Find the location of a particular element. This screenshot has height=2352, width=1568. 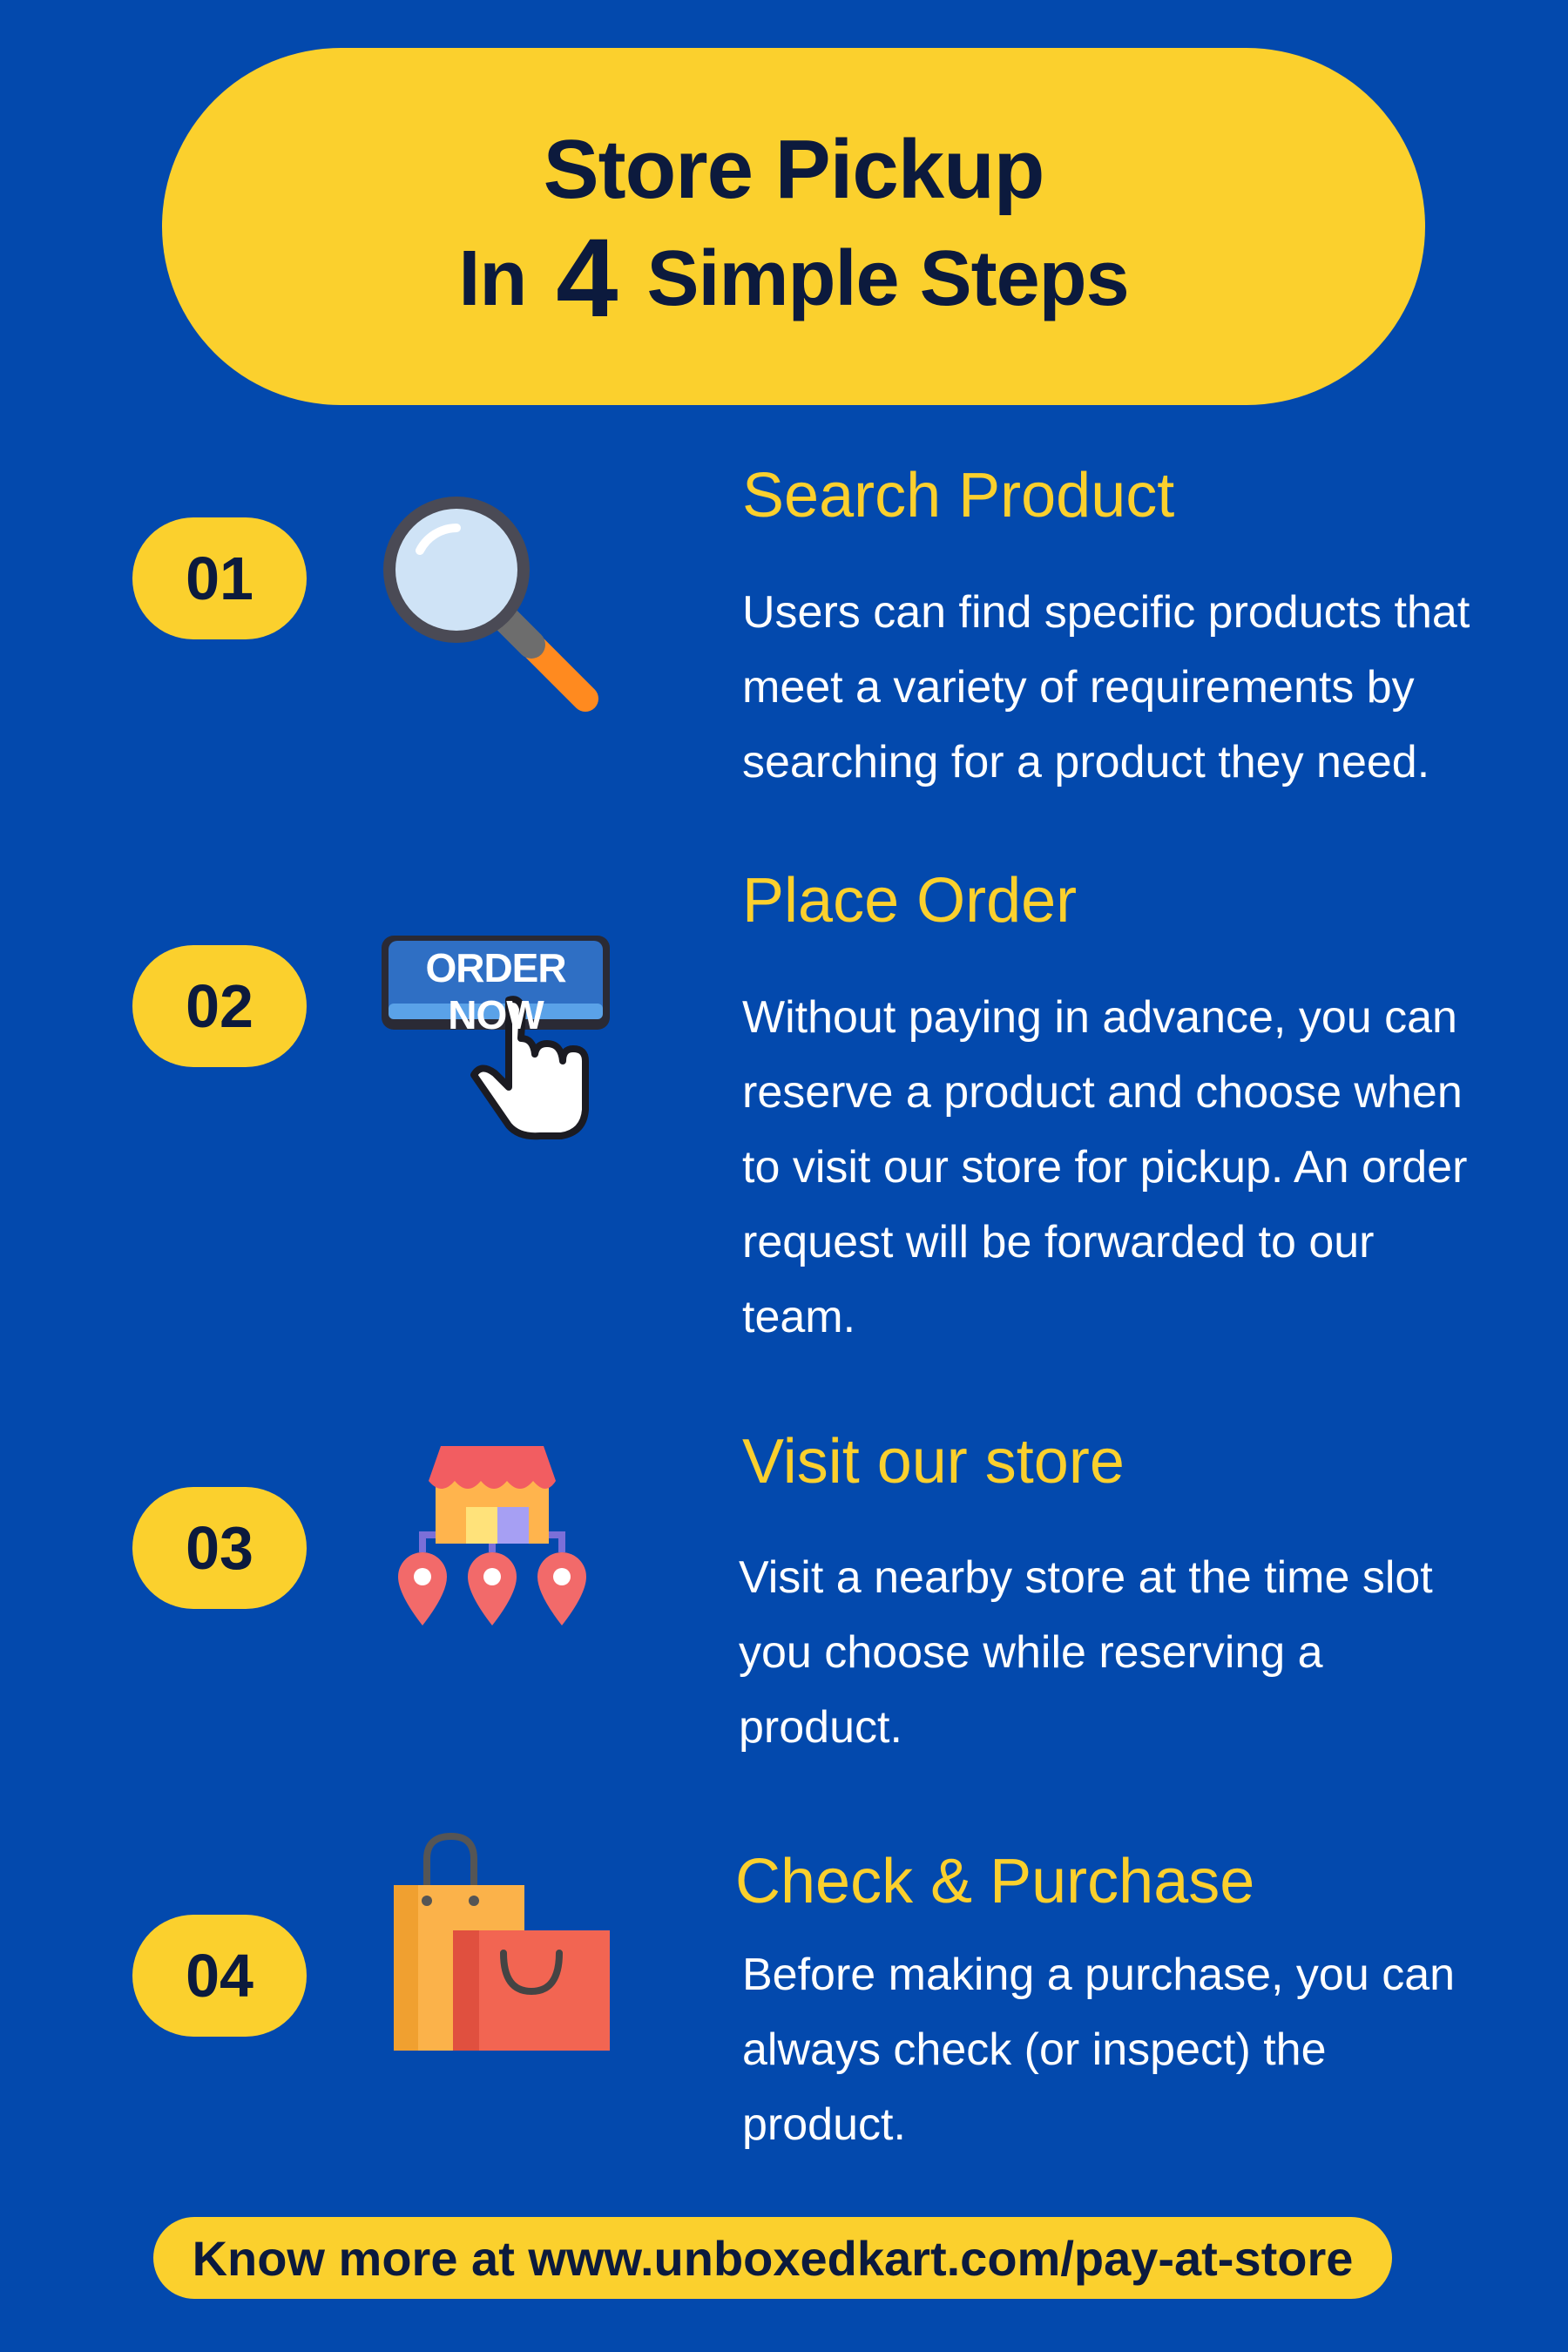

desc-line: meet a variety of requirements by is located at coordinates (1078, 687).